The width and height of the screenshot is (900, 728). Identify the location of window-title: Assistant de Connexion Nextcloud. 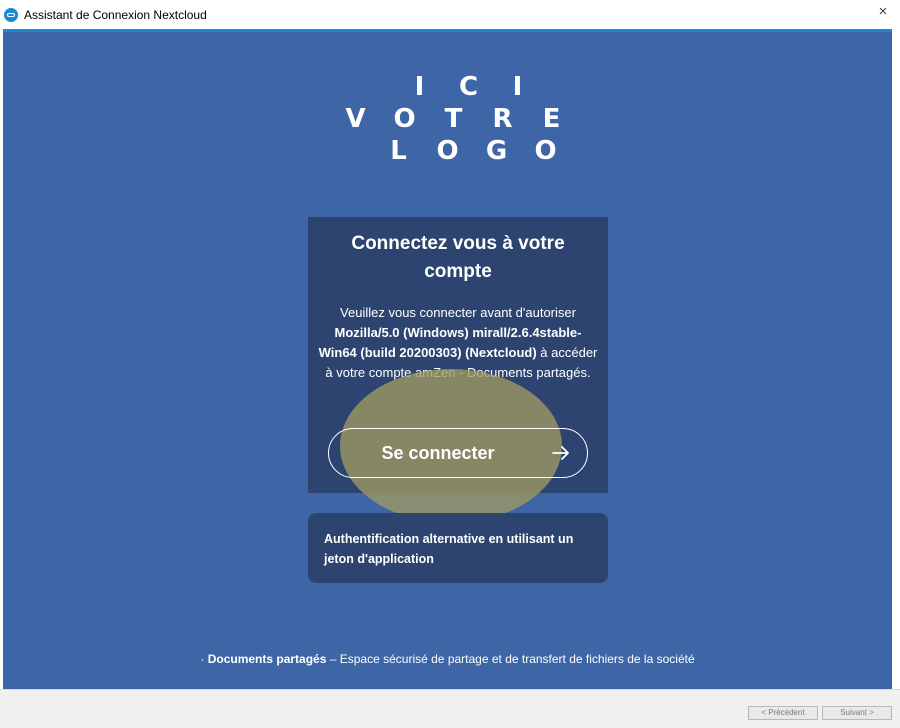
(115, 14).